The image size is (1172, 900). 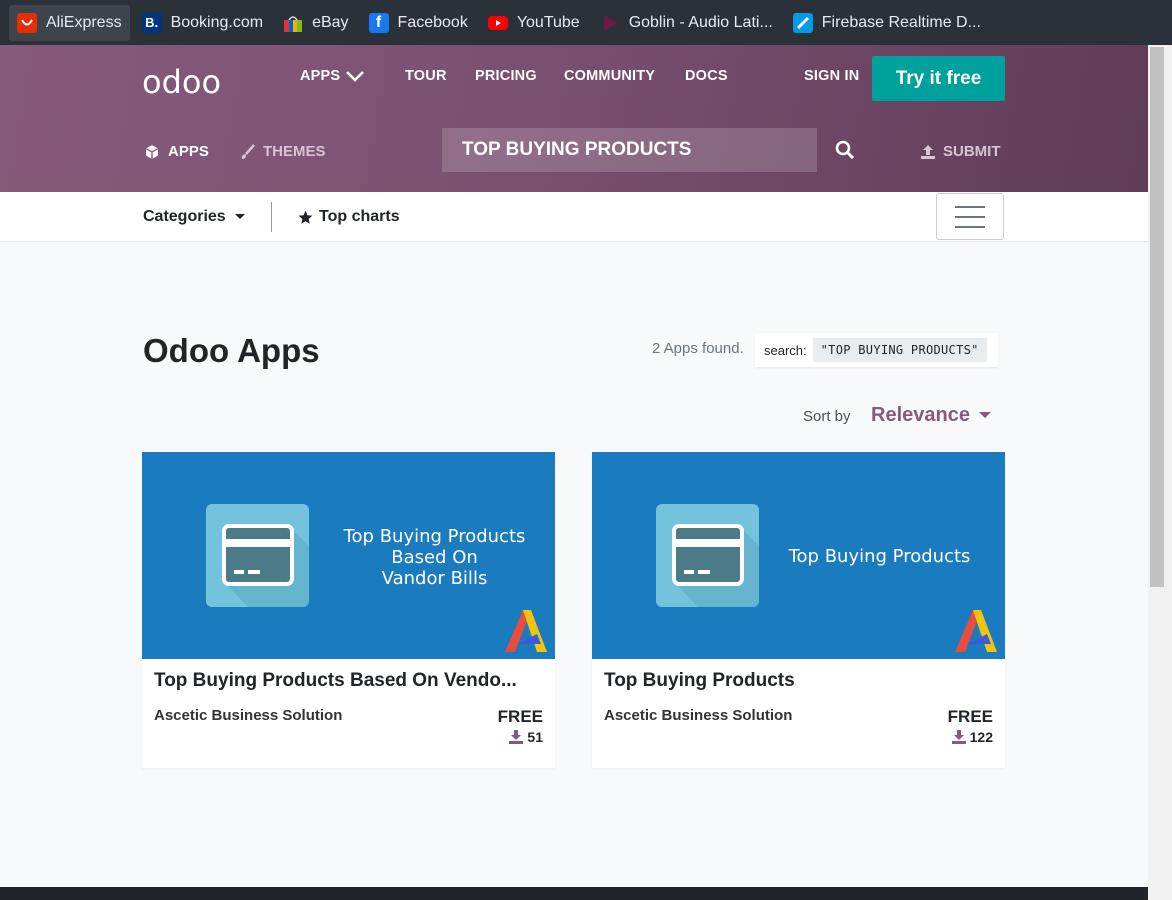 I want to click on bookmark-facebook: f Facebook, so click(x=418, y=23).